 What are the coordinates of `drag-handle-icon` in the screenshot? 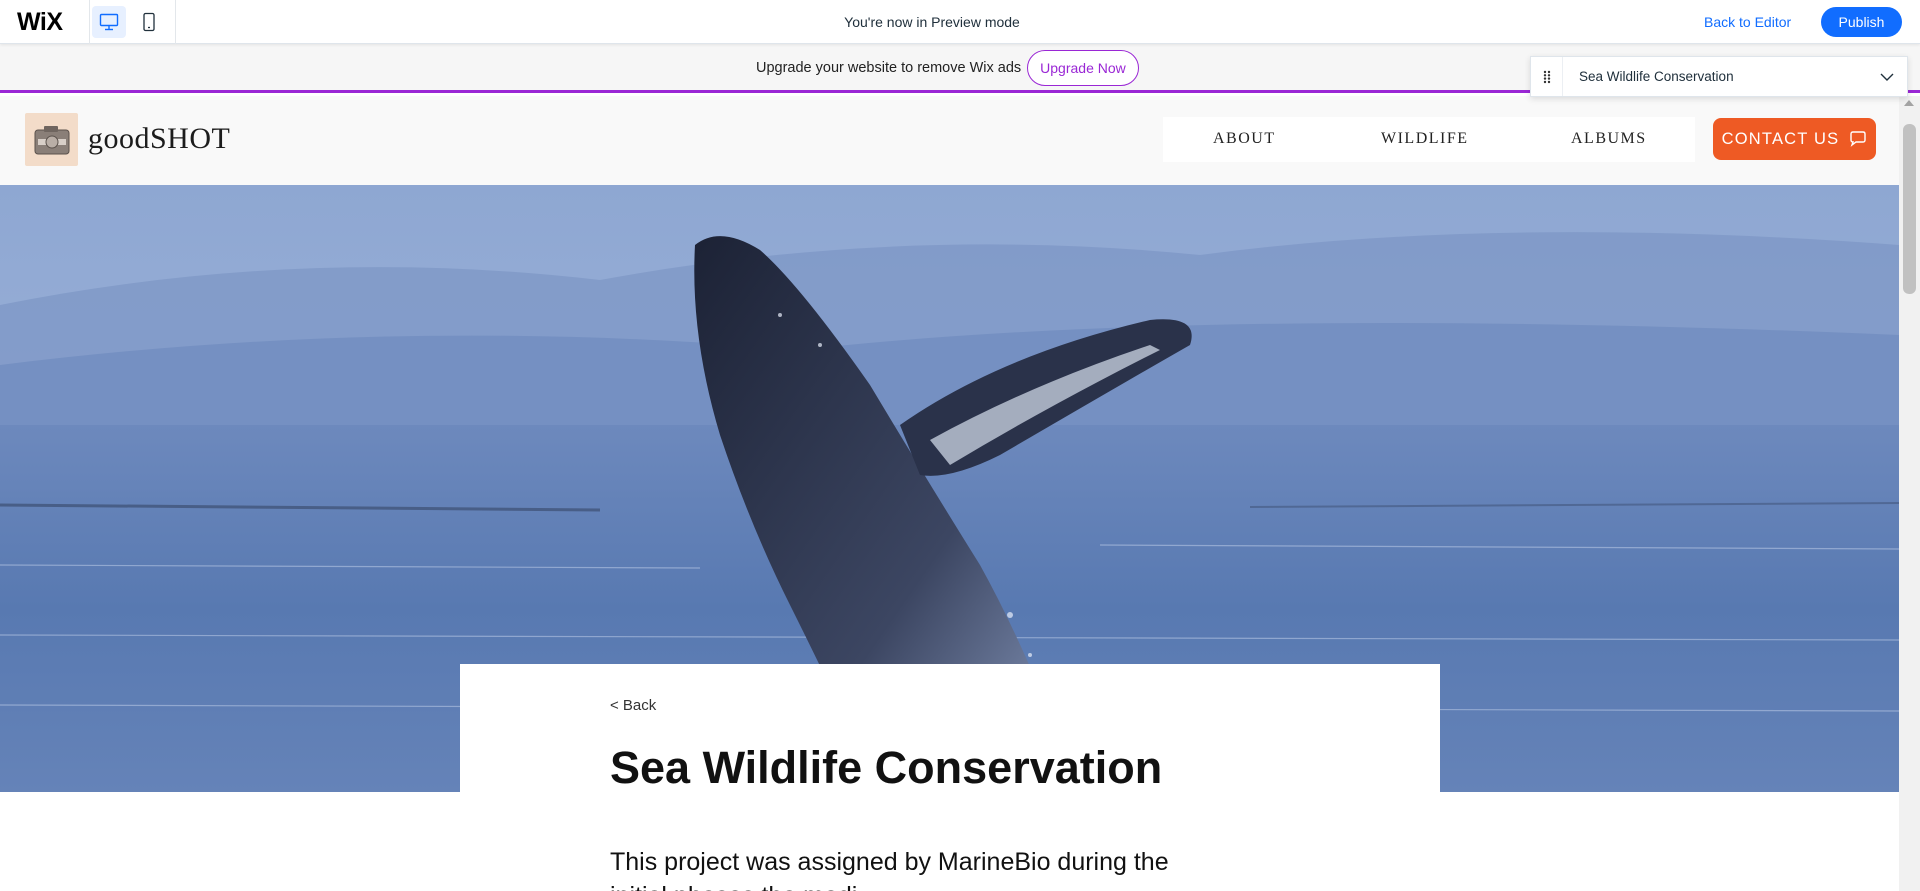 It's located at (1547, 76).